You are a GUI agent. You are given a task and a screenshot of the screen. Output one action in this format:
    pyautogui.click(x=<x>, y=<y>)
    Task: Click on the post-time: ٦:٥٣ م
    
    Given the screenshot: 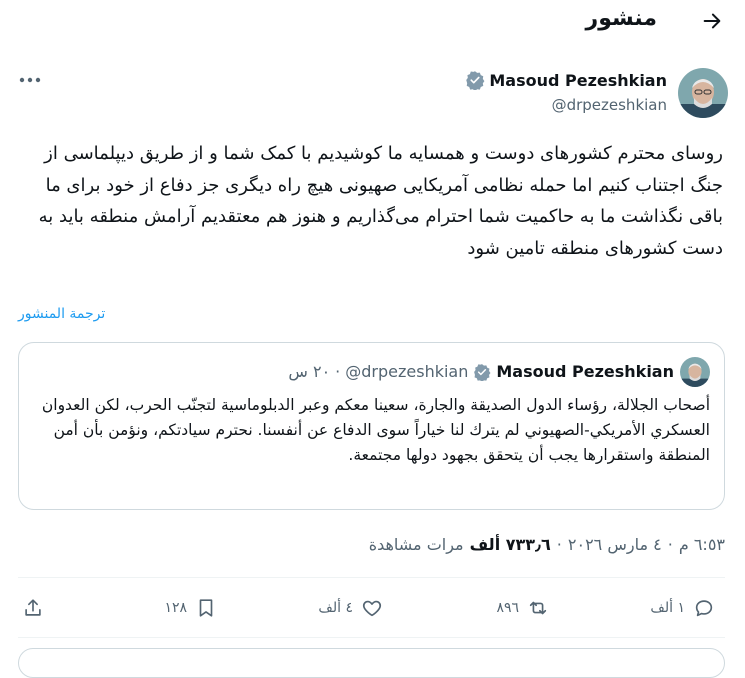 What is the action you would take?
    pyautogui.click(x=702, y=544)
    